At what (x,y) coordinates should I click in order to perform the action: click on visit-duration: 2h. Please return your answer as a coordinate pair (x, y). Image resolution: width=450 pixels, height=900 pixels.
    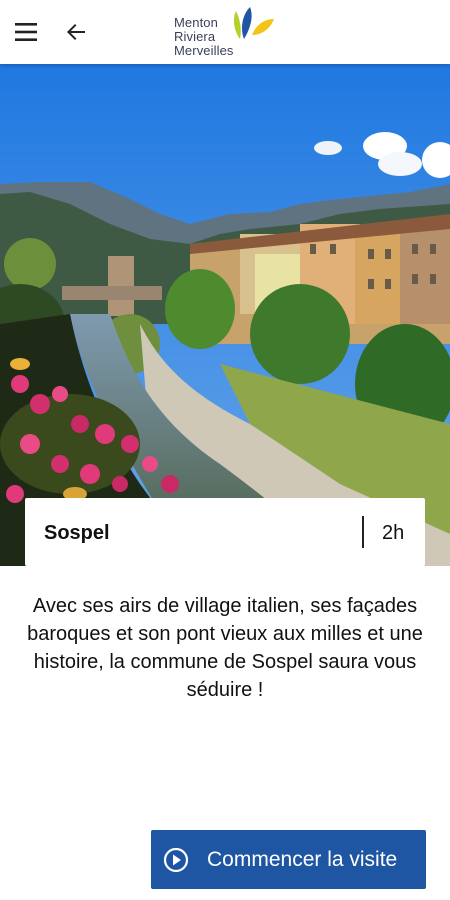
    Looking at the image, I should click on (393, 533).